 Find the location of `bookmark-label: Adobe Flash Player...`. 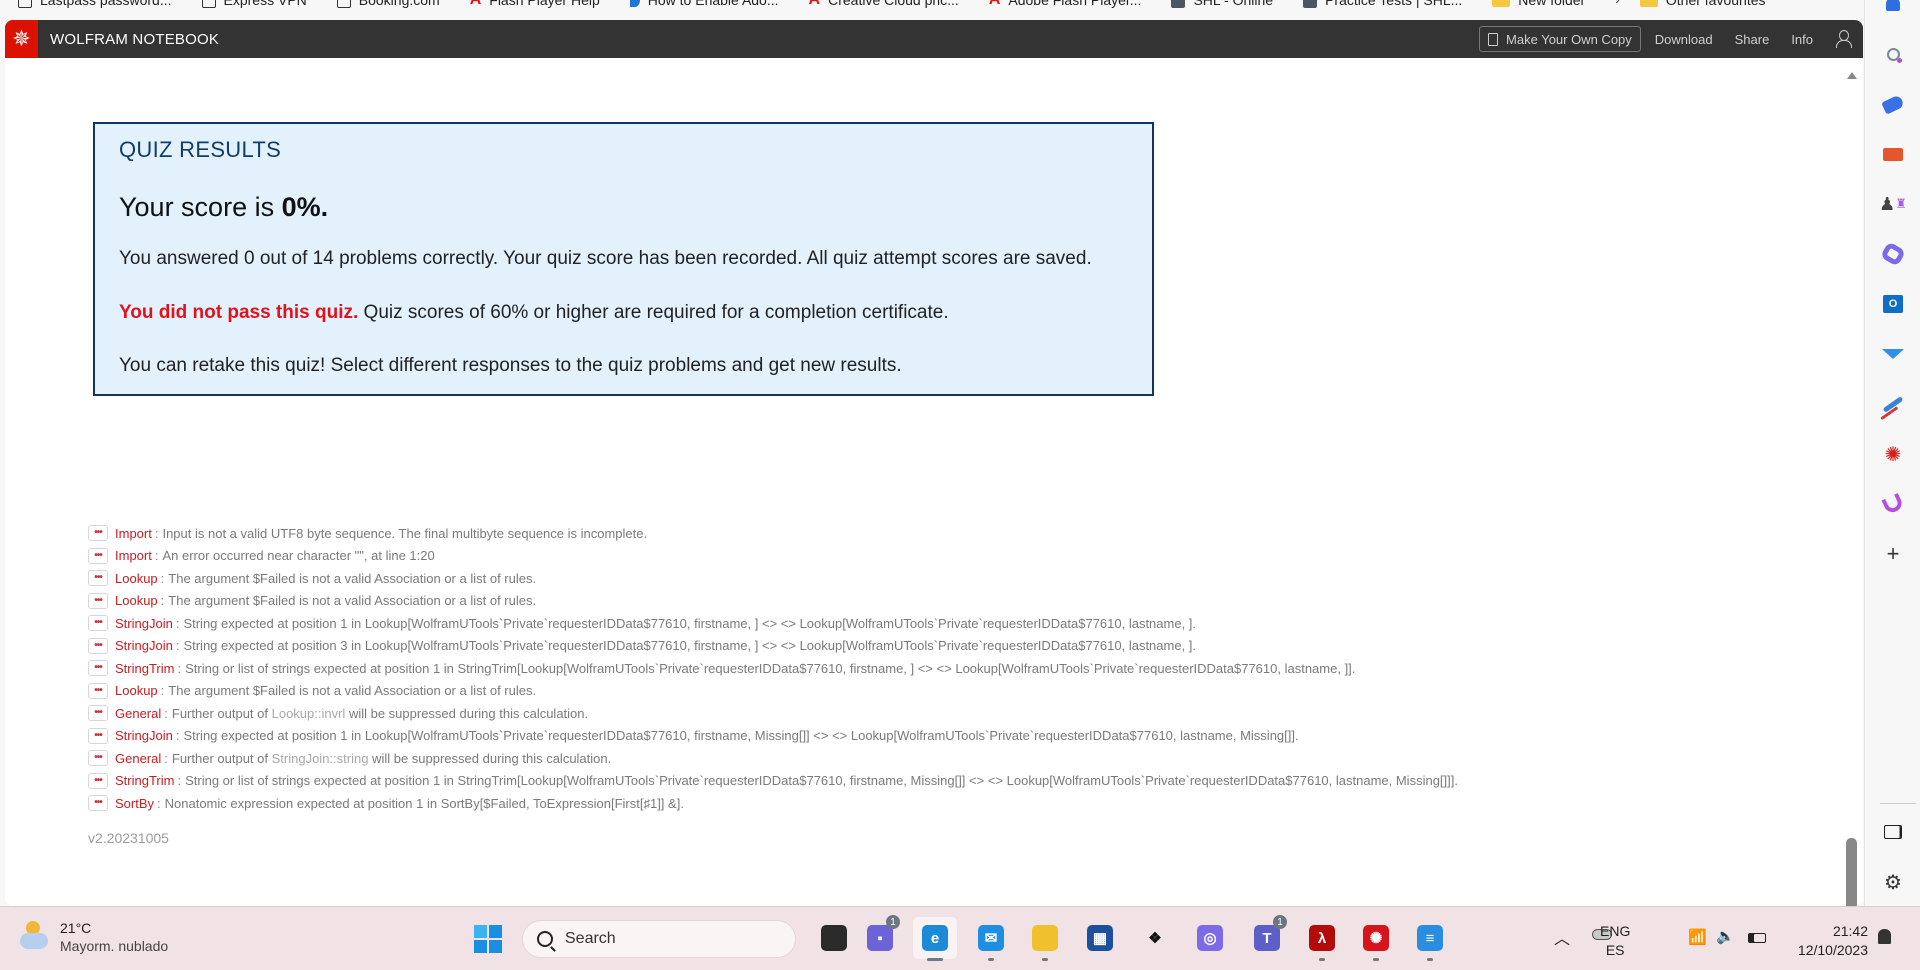

bookmark-label: Adobe Flash Player... is located at coordinates (1075, 4).